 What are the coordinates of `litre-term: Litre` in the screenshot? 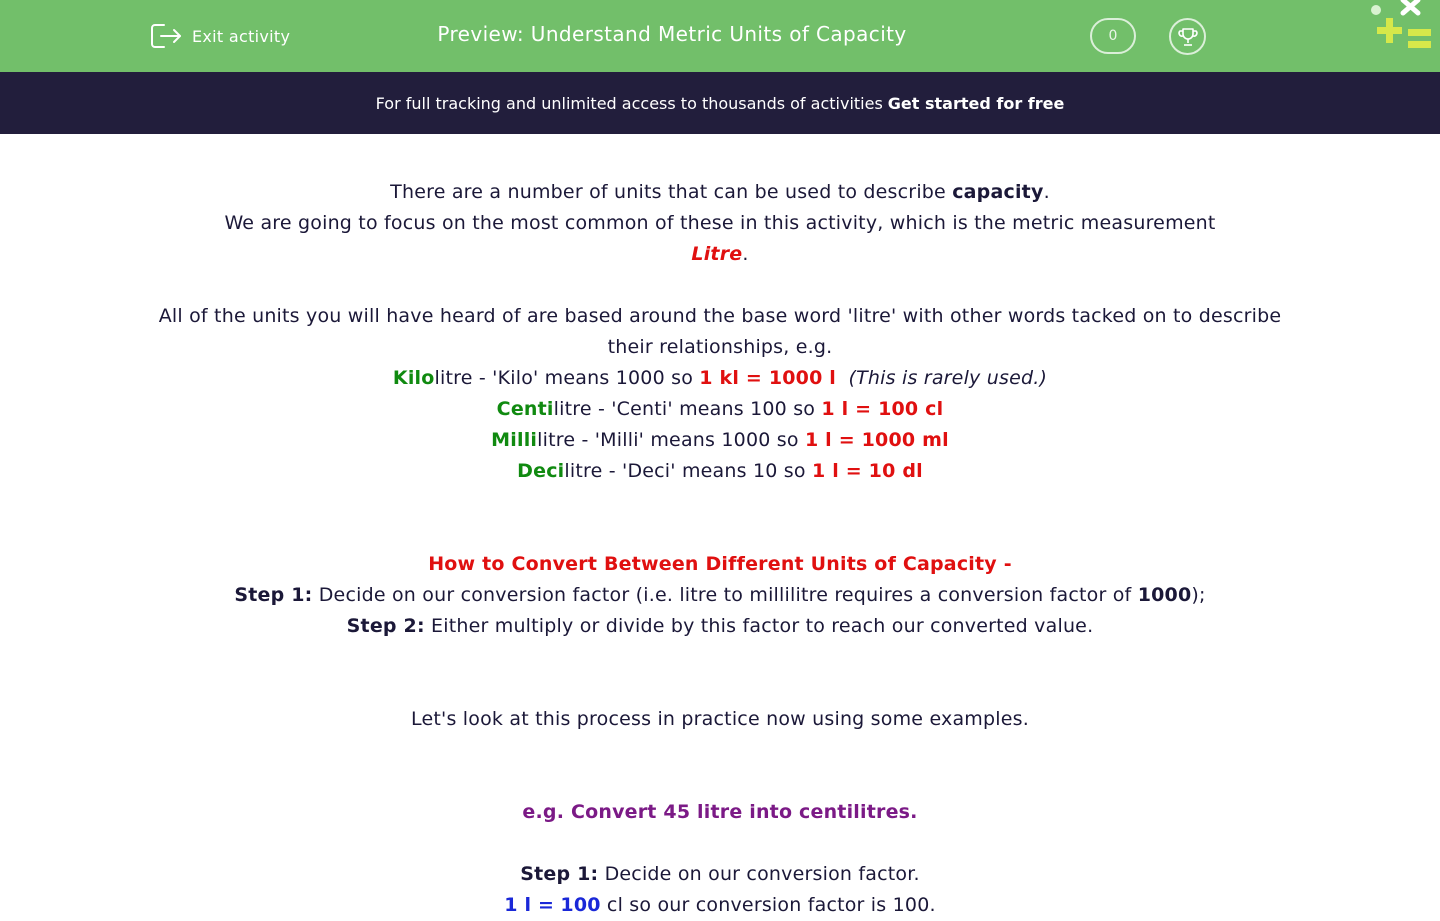 It's located at (717, 254).